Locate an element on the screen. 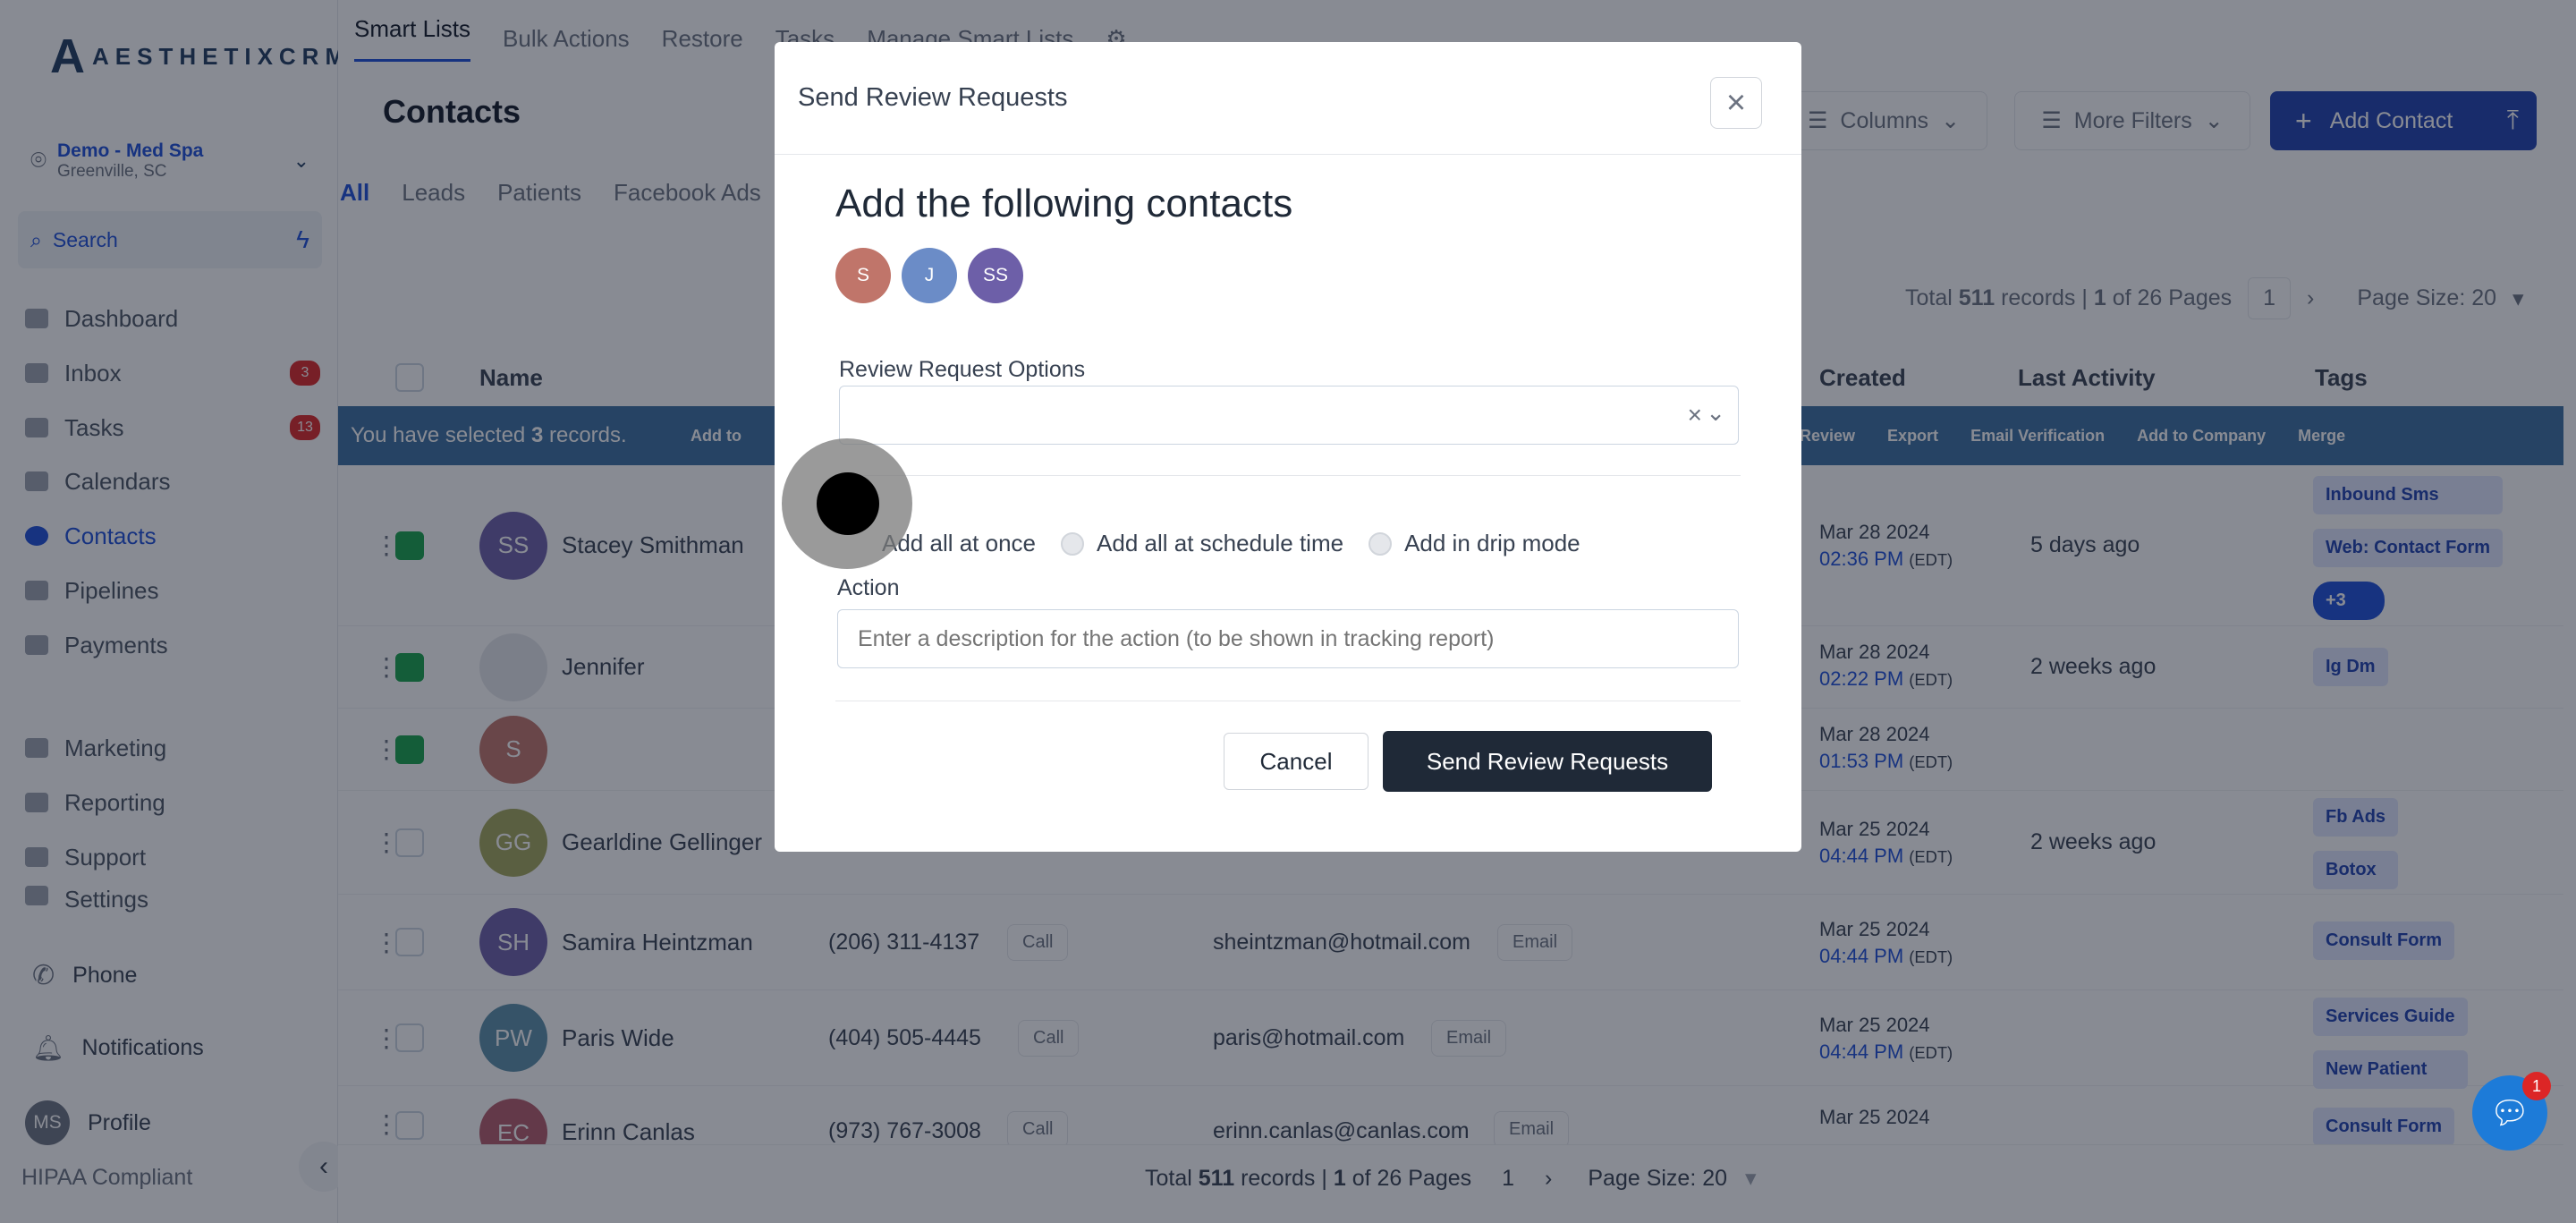 This screenshot has height=1223, width=2576. review-options-label: Review Request Options is located at coordinates (962, 369).